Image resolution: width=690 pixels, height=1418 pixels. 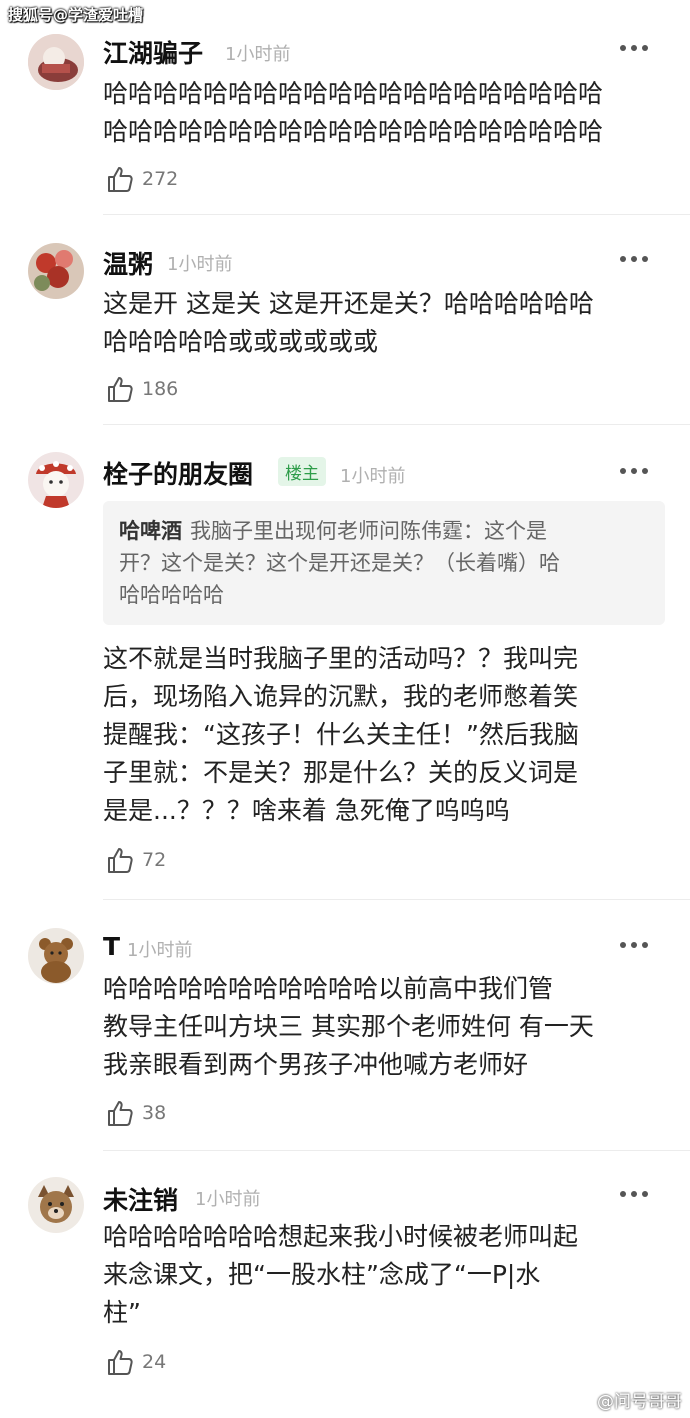 What do you see at coordinates (76, 15) in the screenshot?
I see `watermark-top: 搜狐号@学渣爱吐槽` at bounding box center [76, 15].